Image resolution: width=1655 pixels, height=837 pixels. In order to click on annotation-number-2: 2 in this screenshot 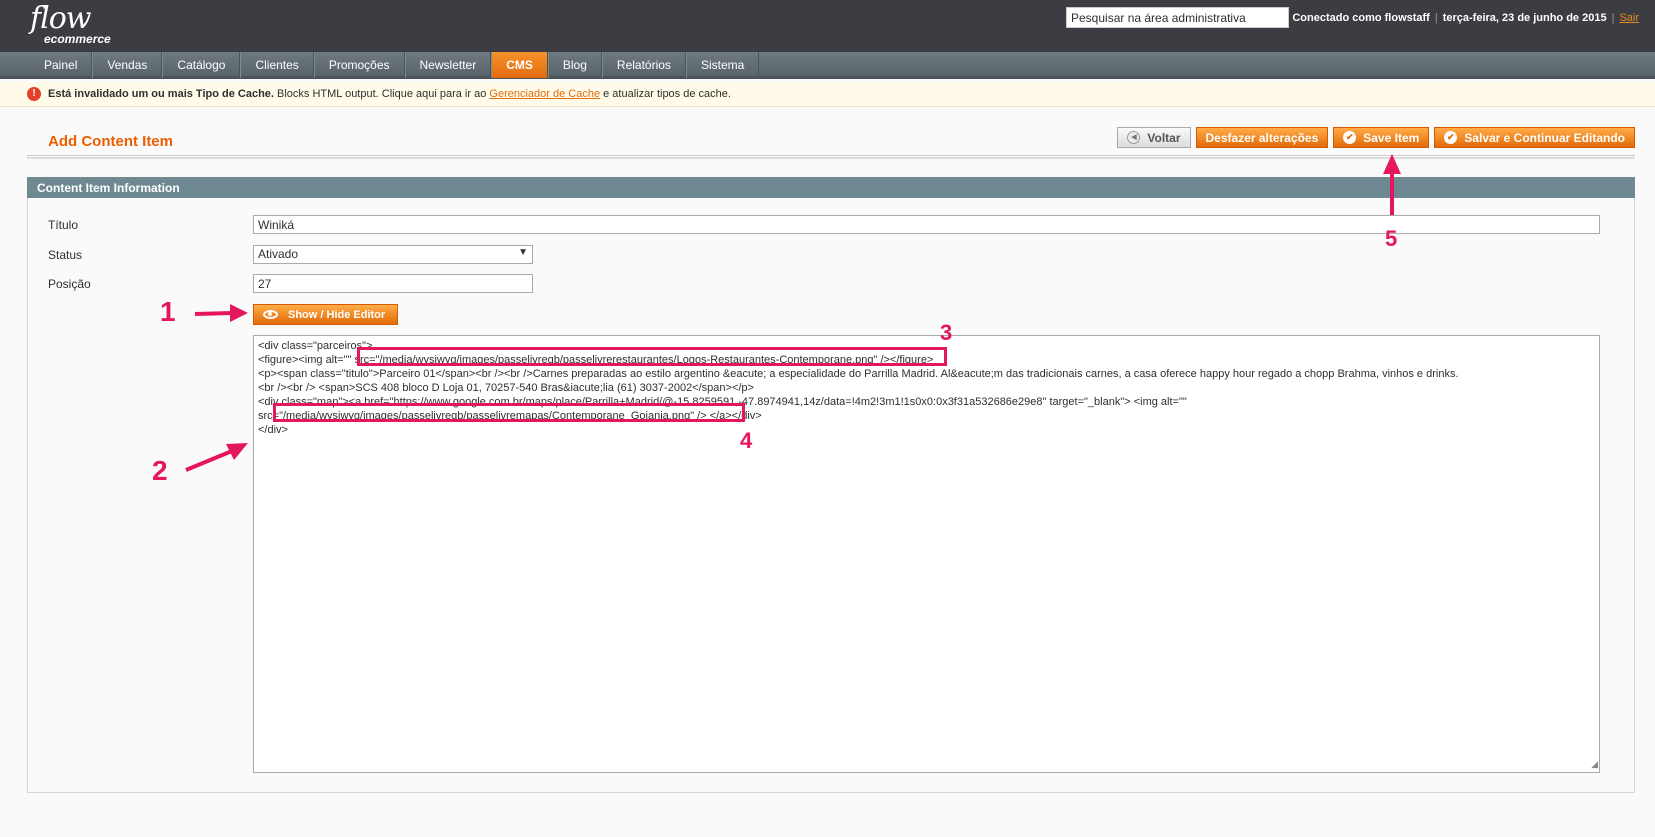, I will do `click(160, 470)`.